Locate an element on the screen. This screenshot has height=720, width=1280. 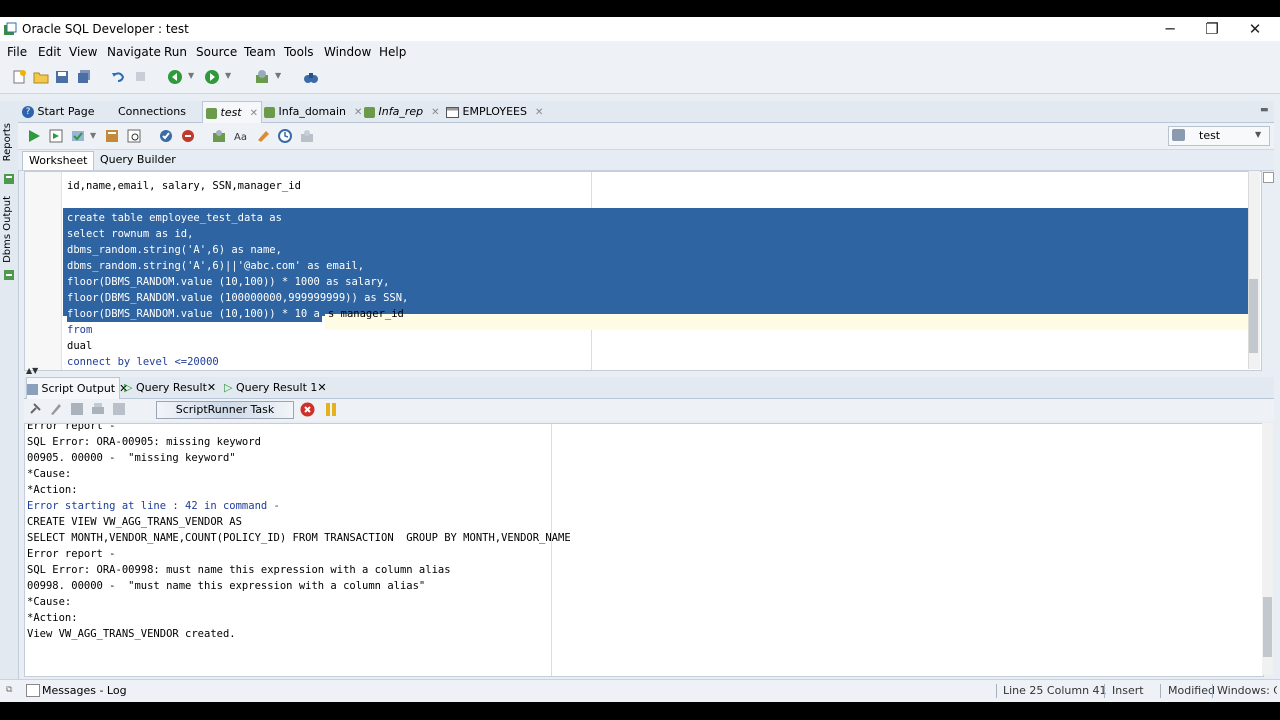
restore-panel-icon: ⧉ is located at coordinates (9, 690).